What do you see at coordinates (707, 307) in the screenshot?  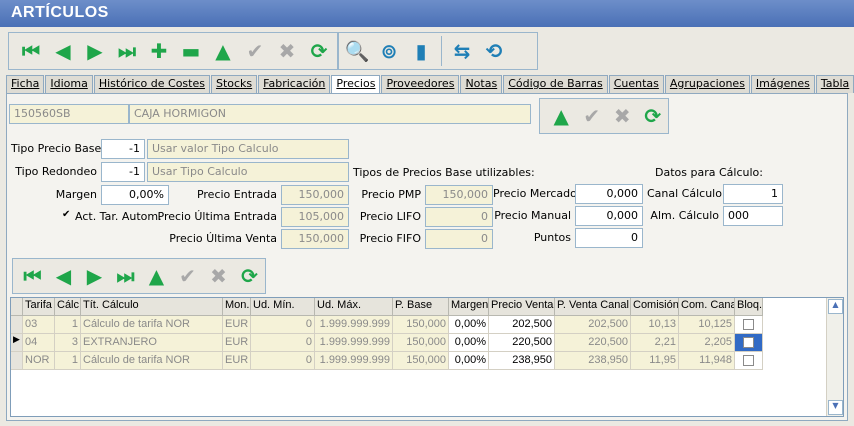 I see `column-header: Com. Canal` at bounding box center [707, 307].